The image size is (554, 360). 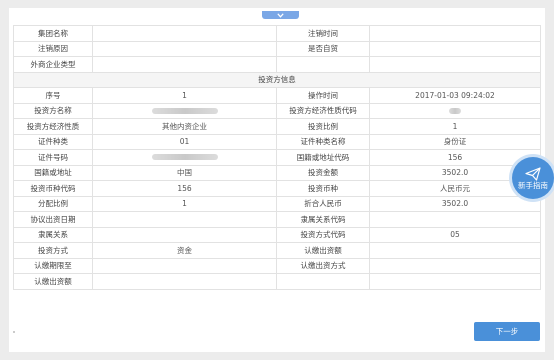 What do you see at coordinates (507, 331) in the screenshot?
I see `next-step-button: 下一步` at bounding box center [507, 331].